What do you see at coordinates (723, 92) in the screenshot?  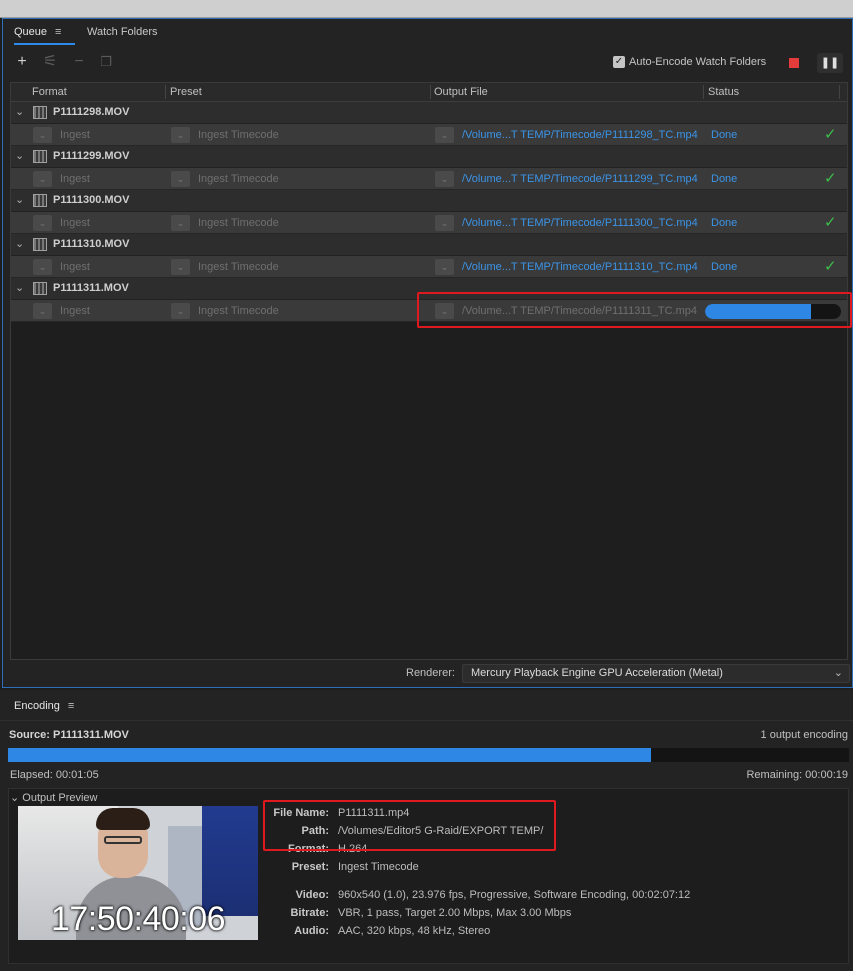 I see `column-header-status: Status` at bounding box center [723, 92].